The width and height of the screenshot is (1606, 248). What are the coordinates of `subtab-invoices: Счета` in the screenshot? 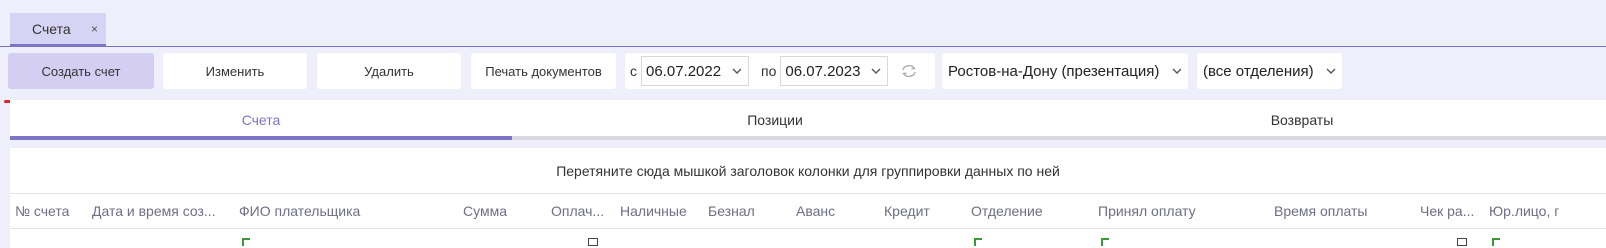 It's located at (261, 120).